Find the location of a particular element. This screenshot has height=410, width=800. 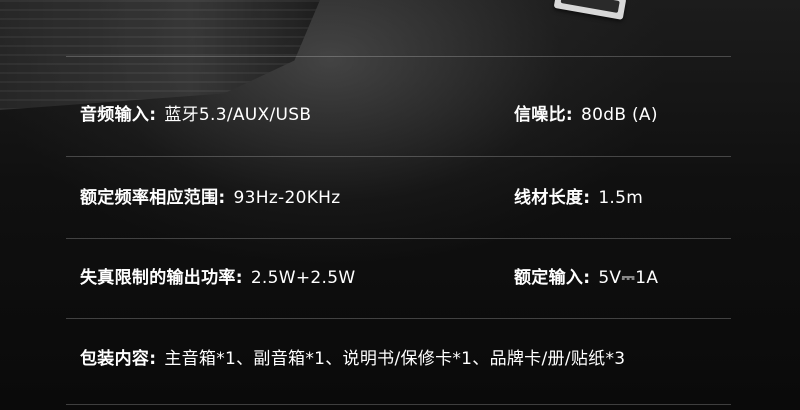

spec-package-contents: 包装内容: 主音箱*1、副音箱*1、说明书/保修卡*1、品牌卡/册/贴纸*3 is located at coordinates (352, 356).